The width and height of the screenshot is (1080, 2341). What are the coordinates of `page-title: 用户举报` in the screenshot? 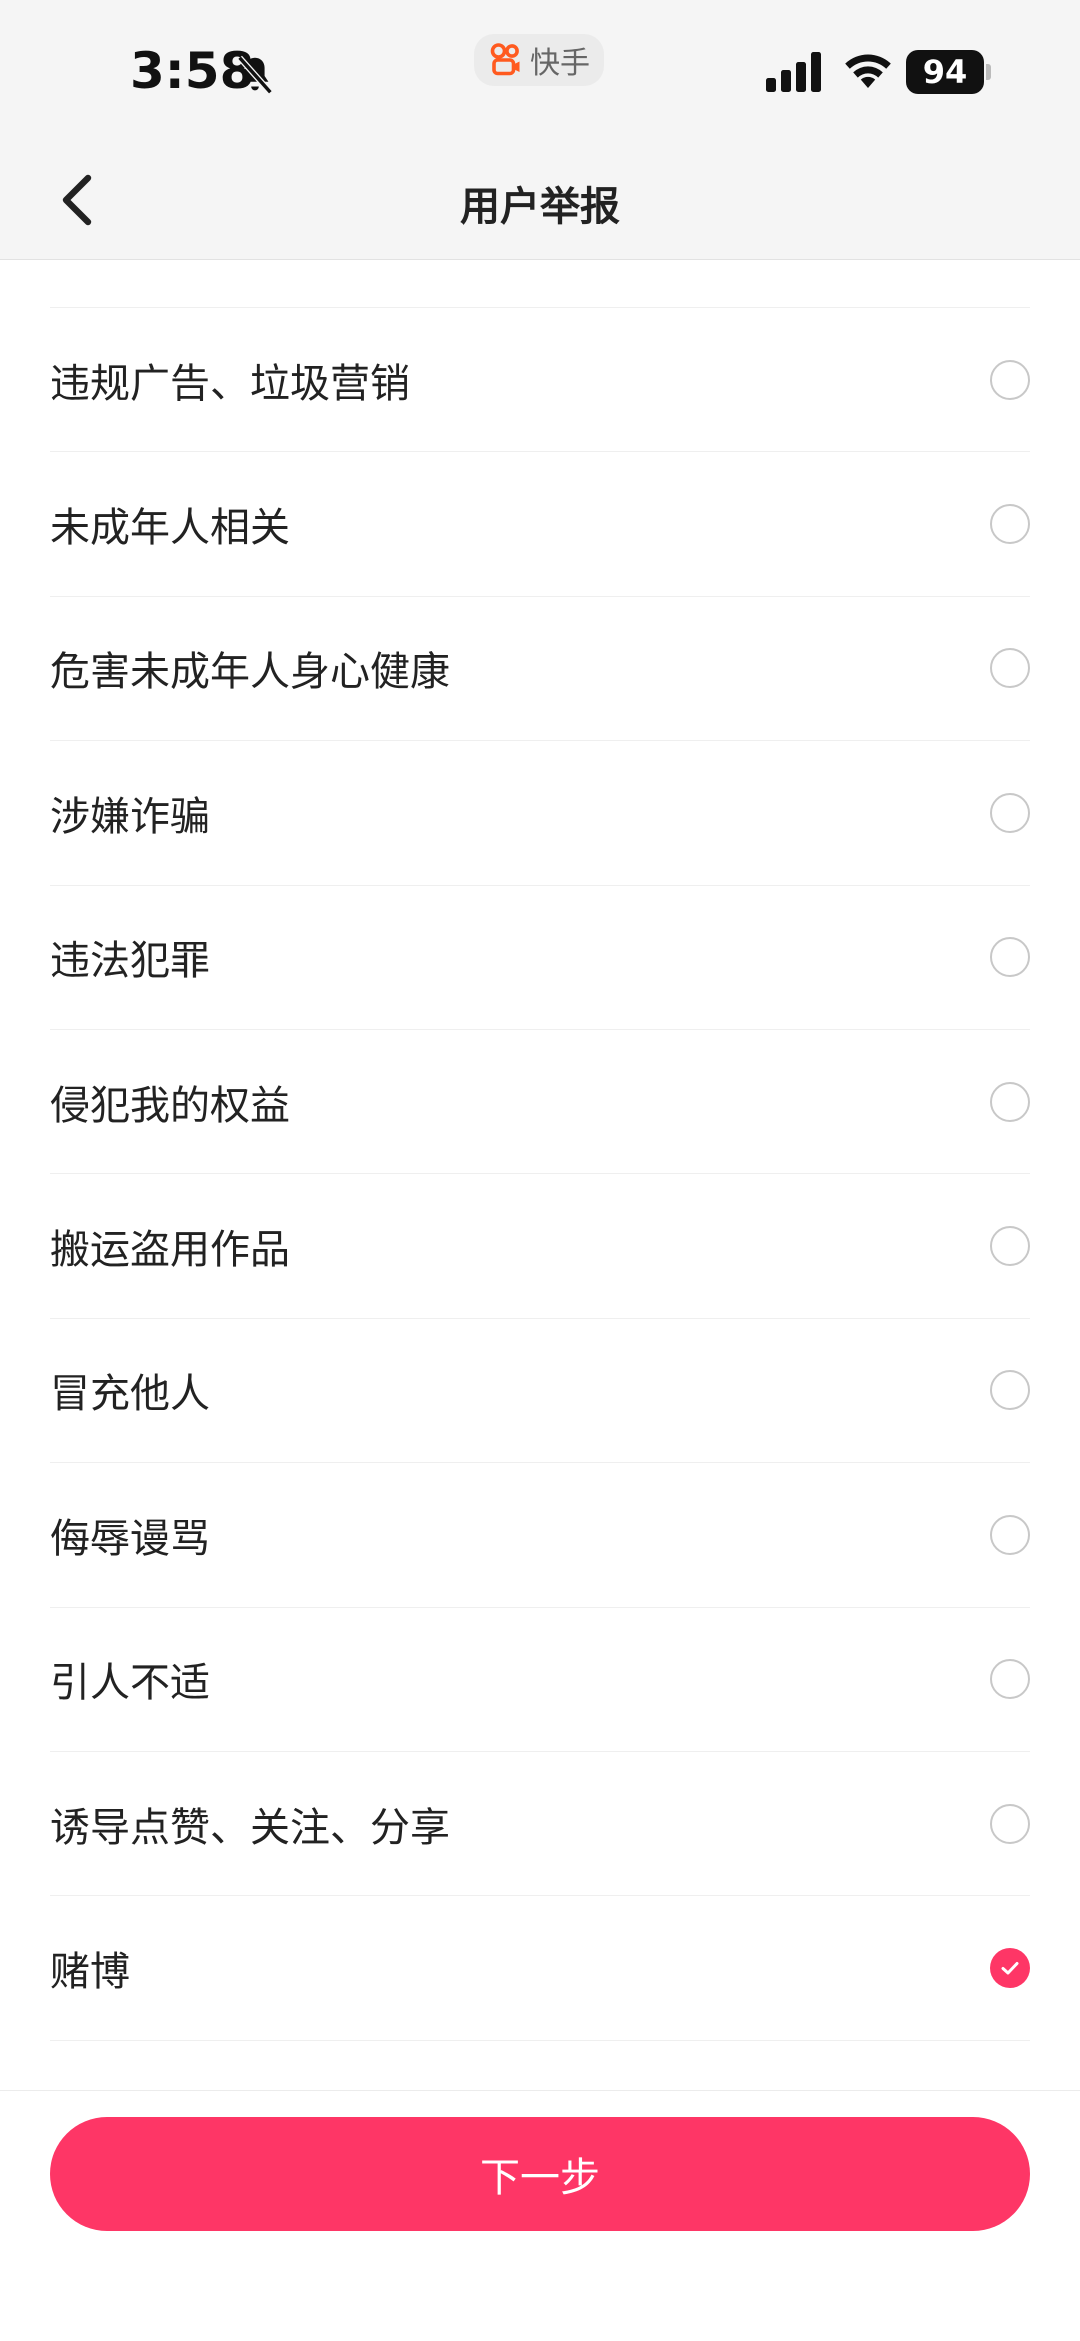 It's located at (540, 207).